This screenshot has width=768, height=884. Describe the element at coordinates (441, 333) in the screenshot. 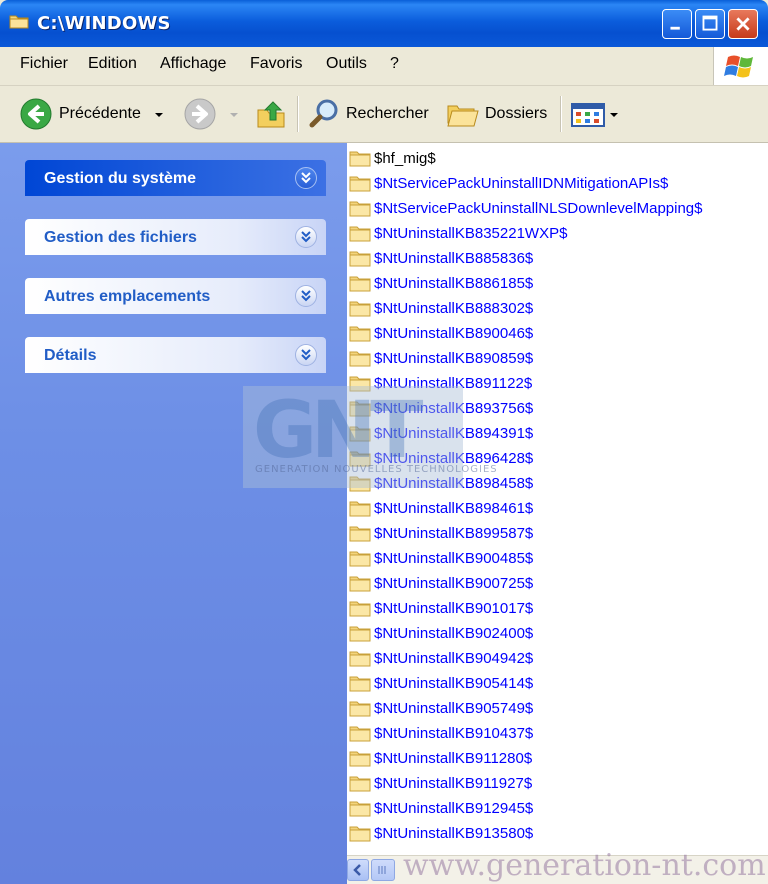

I see `list-item: $NtUninstallKB890046$` at that location.